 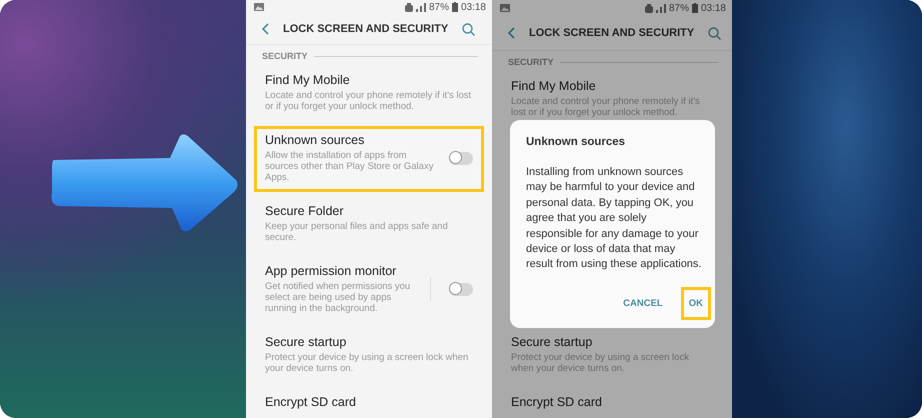 I want to click on setting-row: Find My Mobile Locate and control your phone remotely if it's lost or if you forget your unlock method., so click(x=369, y=93).